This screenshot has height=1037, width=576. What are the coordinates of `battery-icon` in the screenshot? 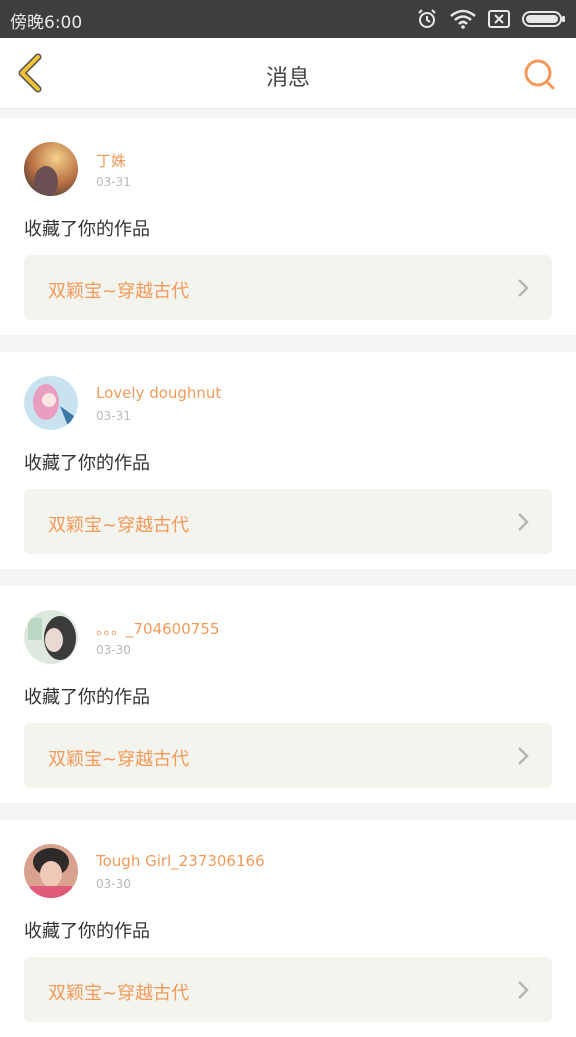 It's located at (543, 19).